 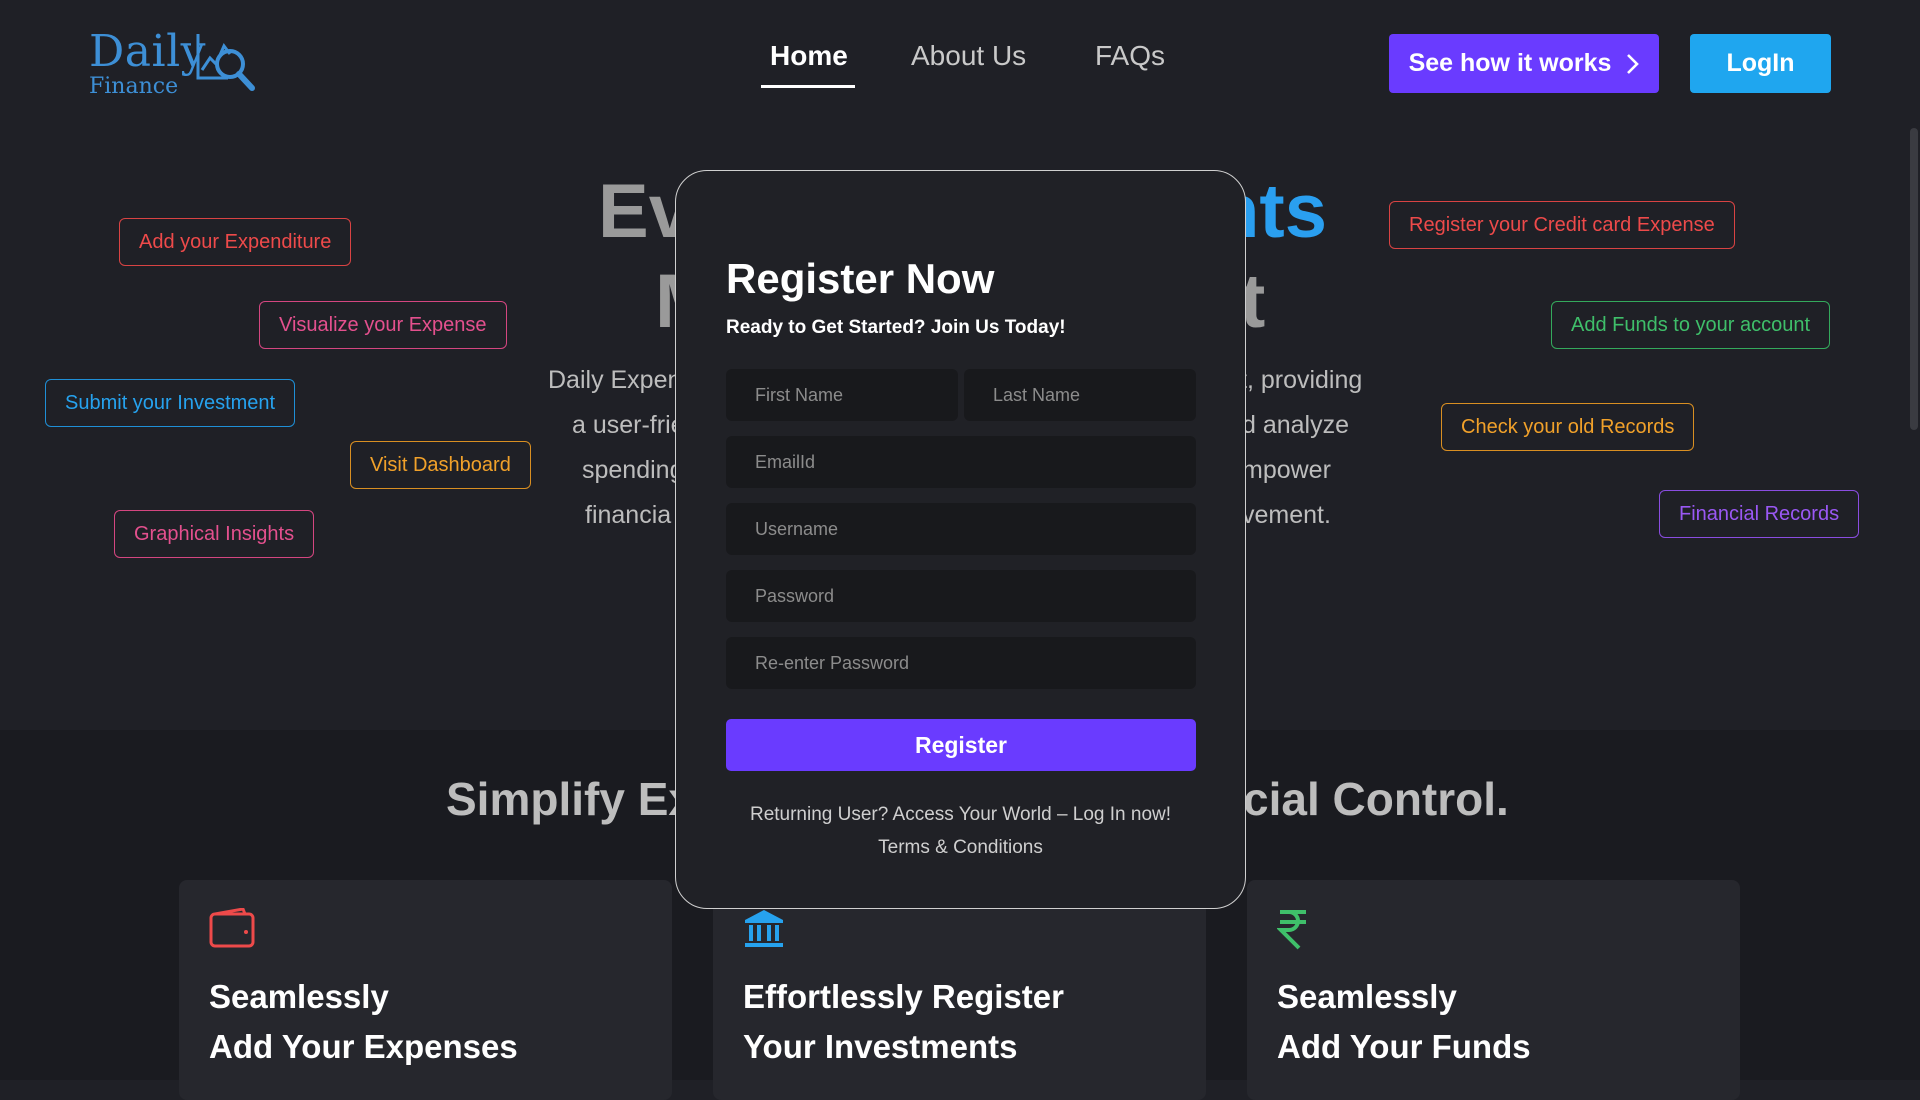 What do you see at coordinates (961, 663) in the screenshot?
I see `reenter-password-input` at bounding box center [961, 663].